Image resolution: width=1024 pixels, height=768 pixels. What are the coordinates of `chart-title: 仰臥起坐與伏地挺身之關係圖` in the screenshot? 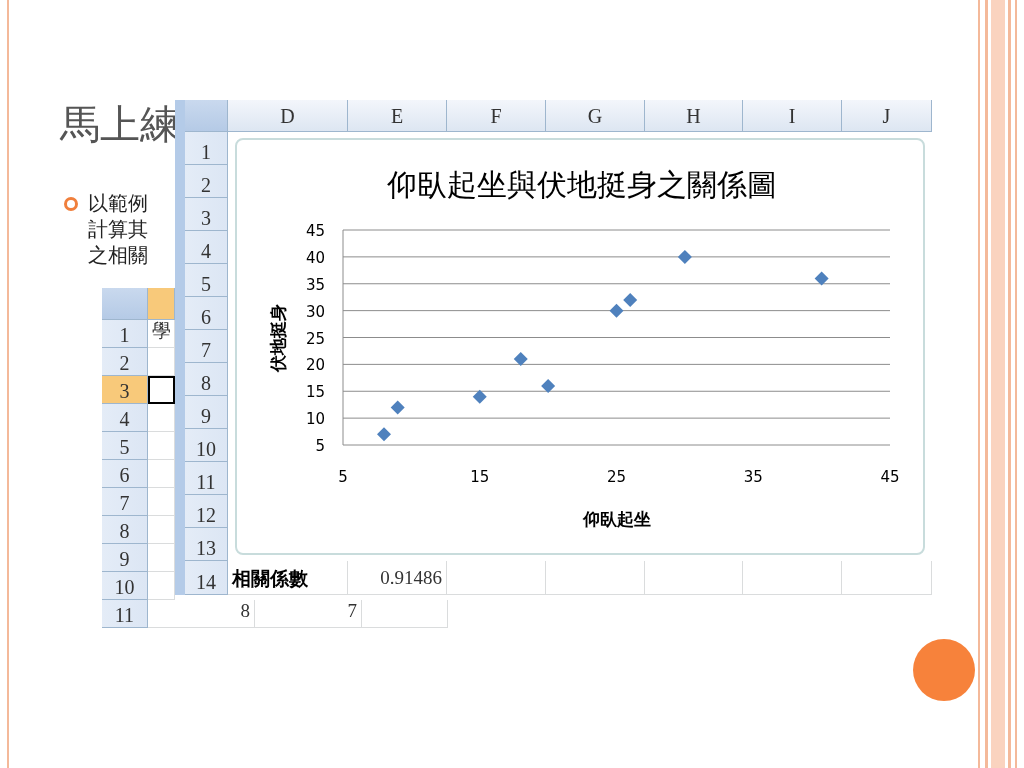 It's located at (582, 184).